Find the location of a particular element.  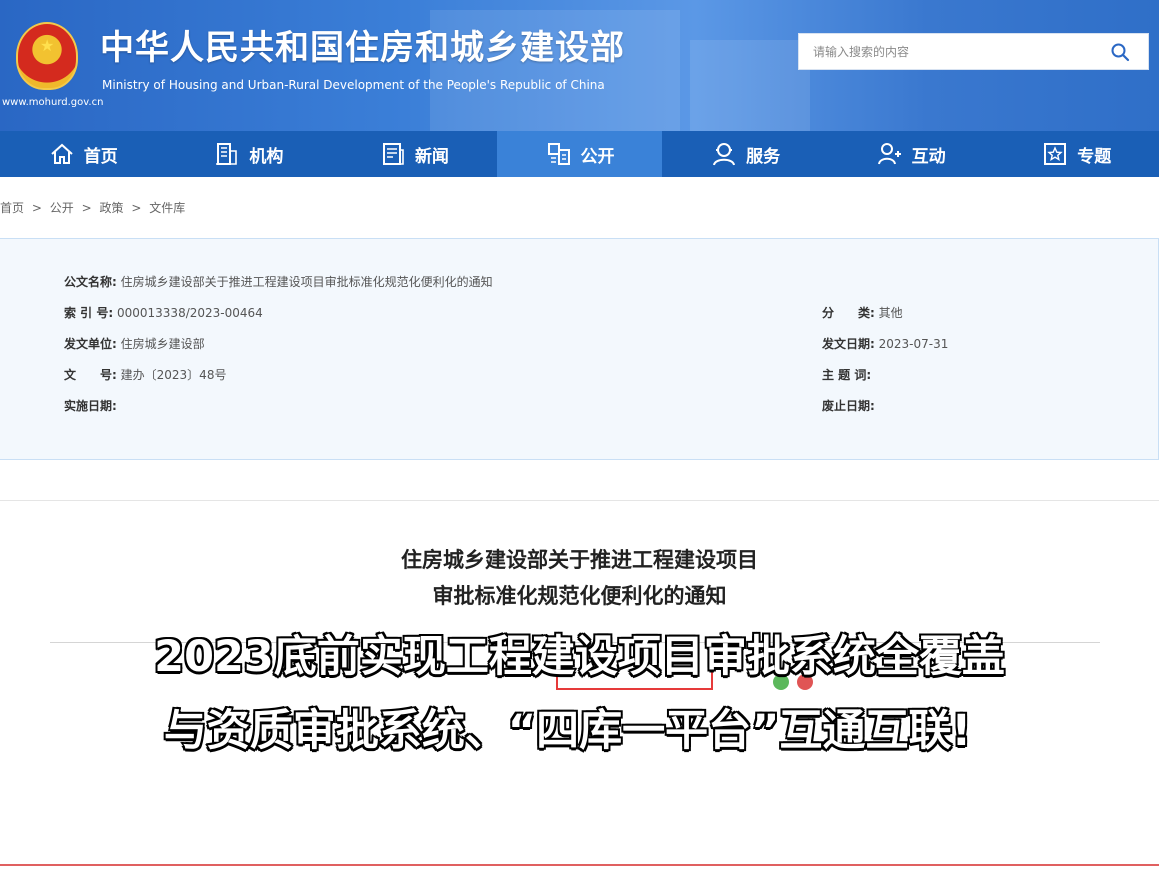

meta-category-row: 分 类: 其他 is located at coordinates (862, 313).